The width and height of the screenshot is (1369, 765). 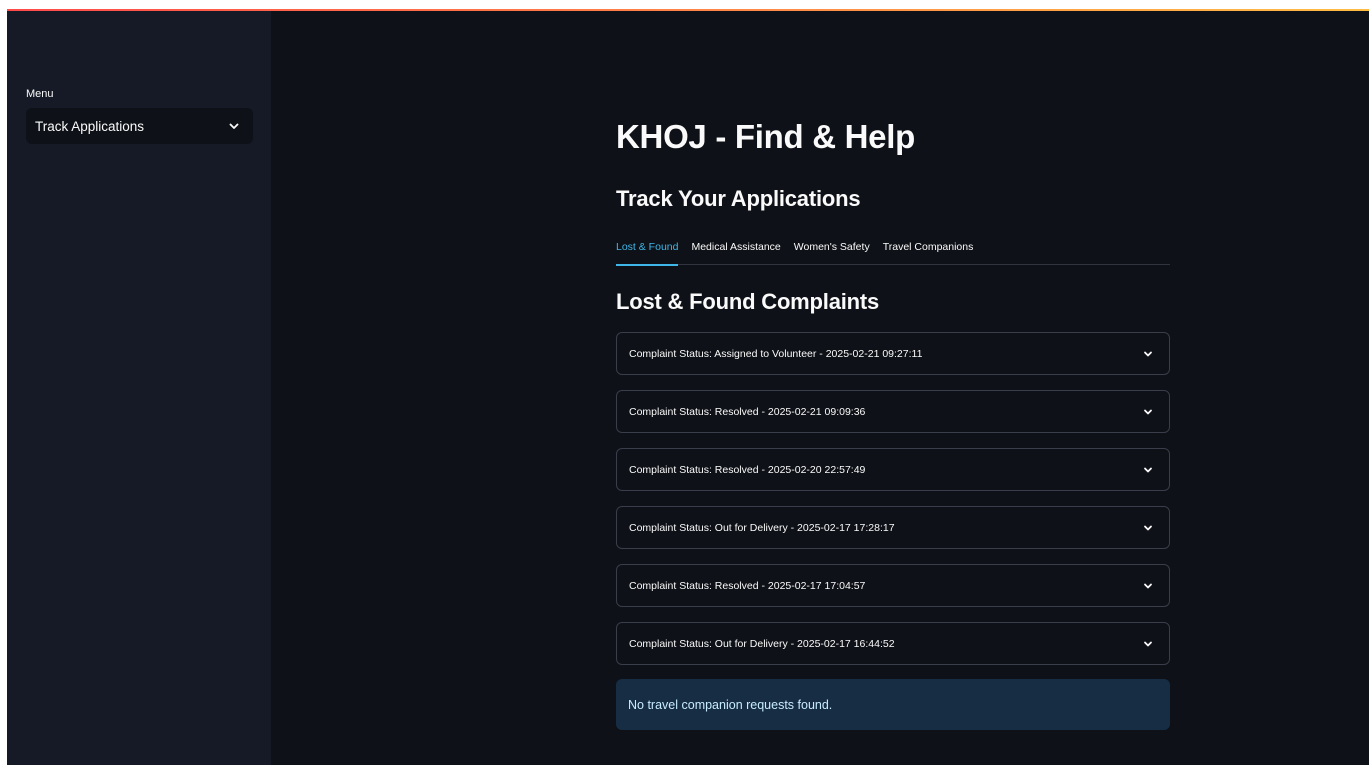 I want to click on left-edge, so click(x=3, y=382).